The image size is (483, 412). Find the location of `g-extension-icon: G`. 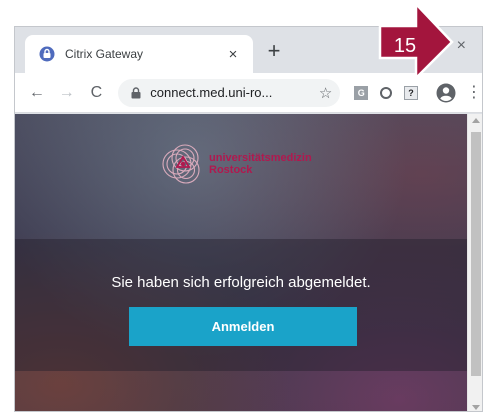

g-extension-icon: G is located at coordinates (361, 92).